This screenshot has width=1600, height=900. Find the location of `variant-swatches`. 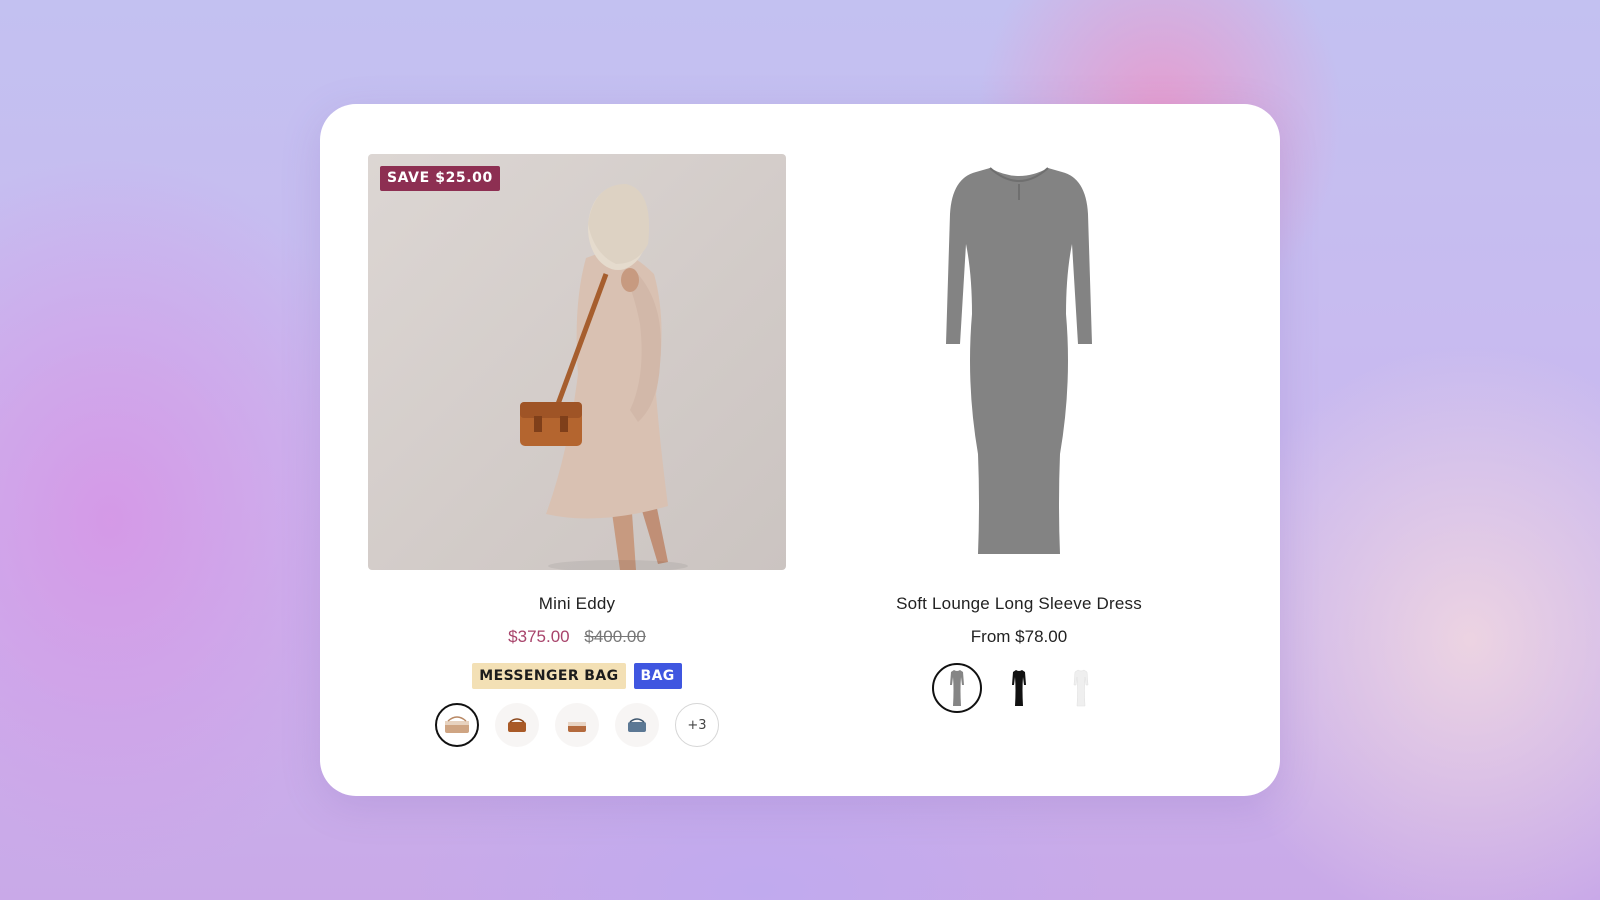

variant-swatches is located at coordinates (1019, 688).